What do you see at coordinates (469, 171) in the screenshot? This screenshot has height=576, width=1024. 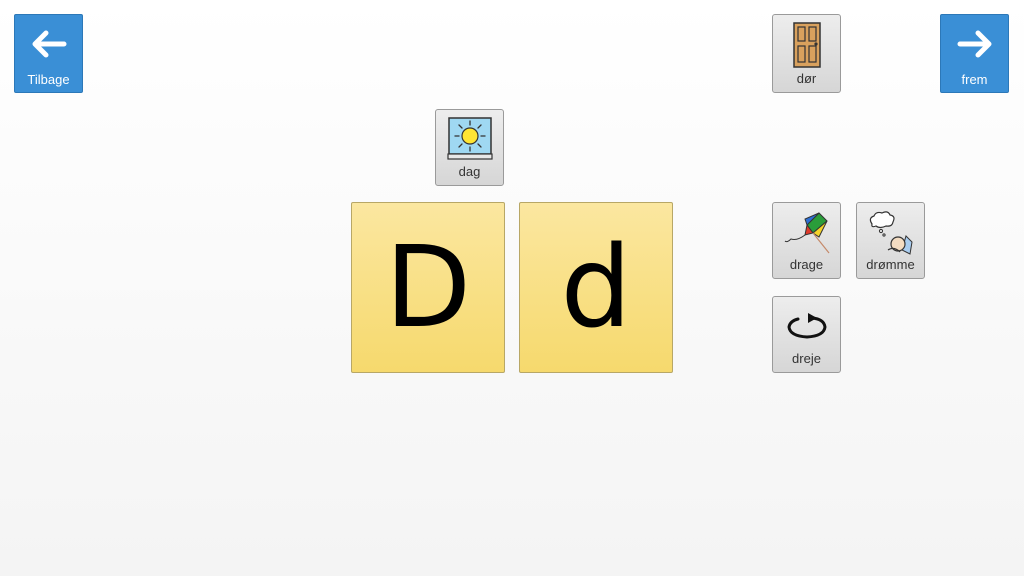 I see `word-label: dag` at bounding box center [469, 171].